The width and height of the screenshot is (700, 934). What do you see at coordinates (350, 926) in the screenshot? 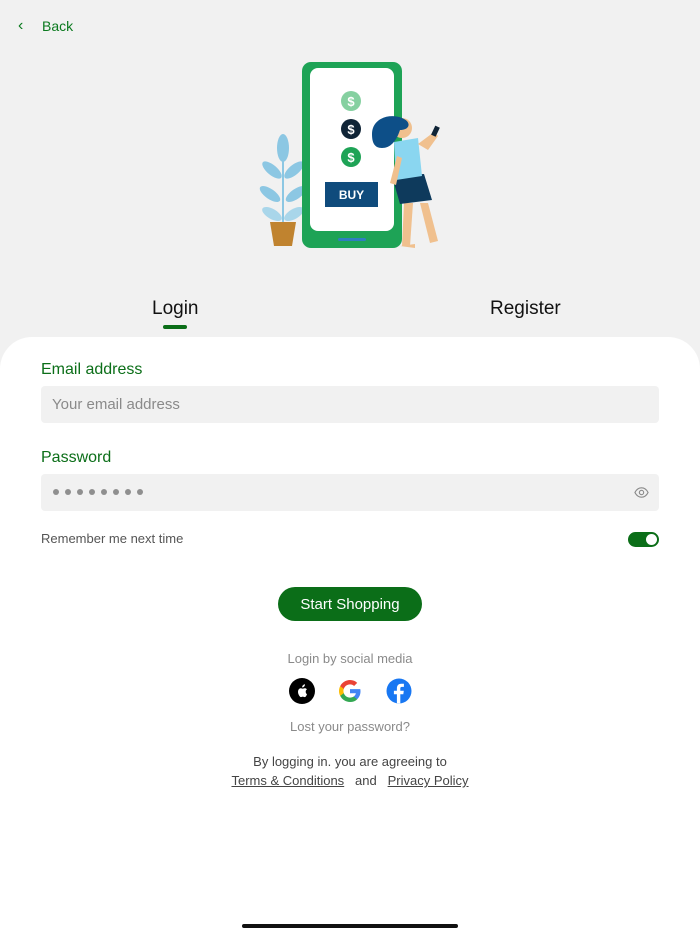
I see `home-indicator` at bounding box center [350, 926].